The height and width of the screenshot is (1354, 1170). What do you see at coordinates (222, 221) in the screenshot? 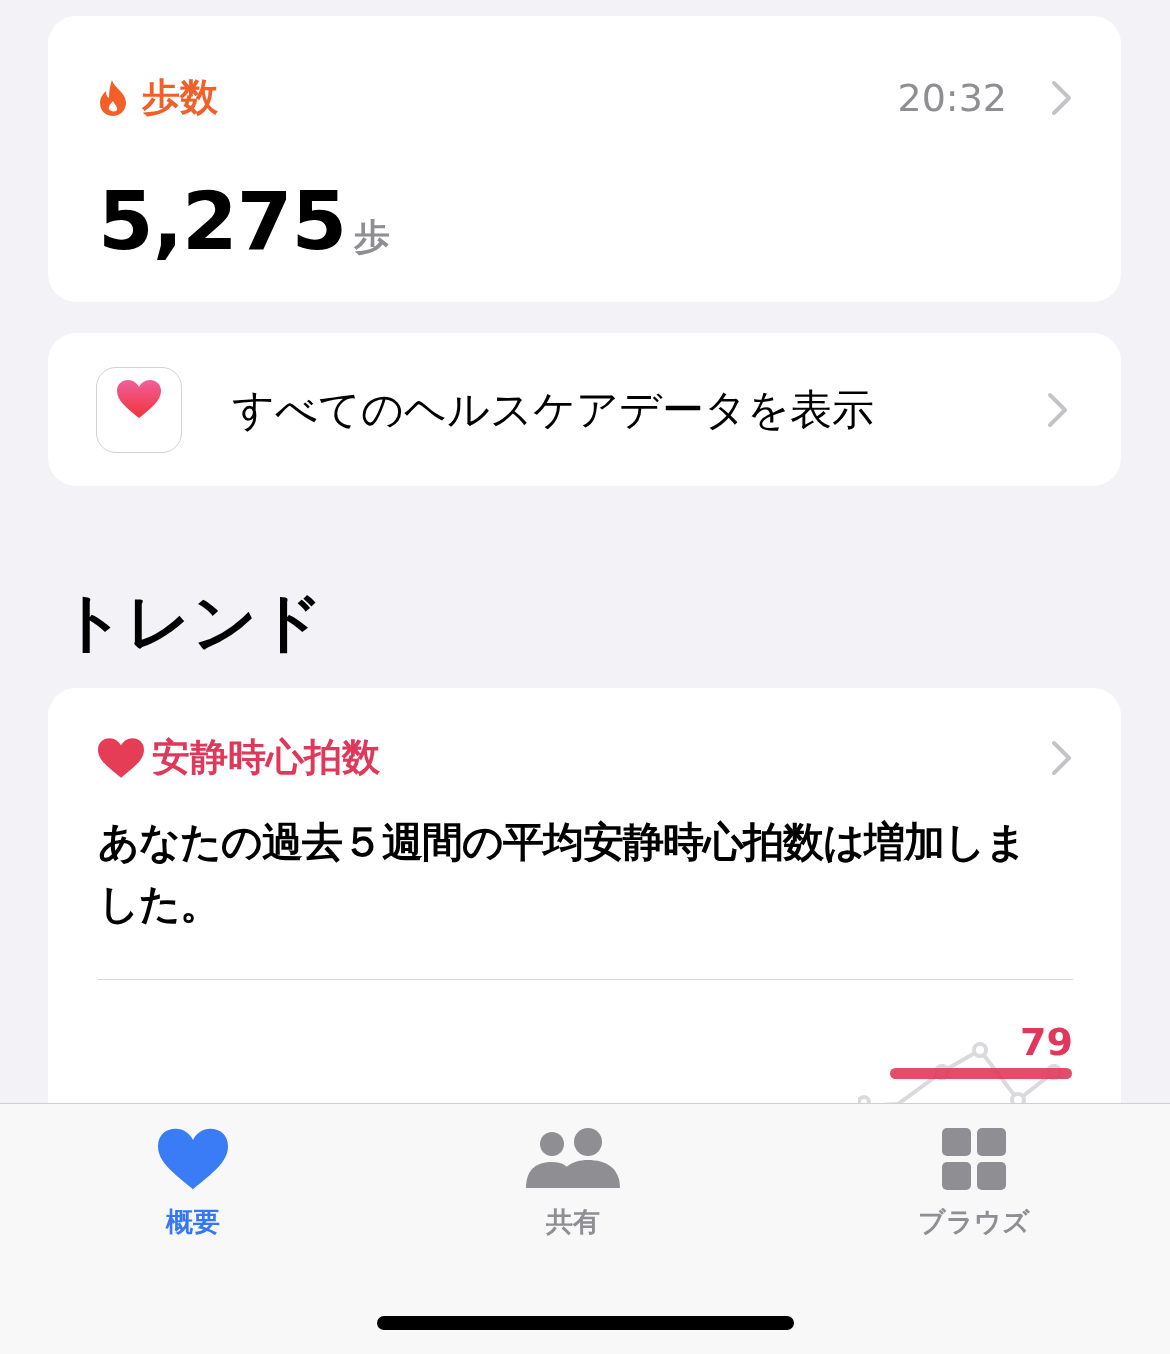
I see `step-count: 5,275` at bounding box center [222, 221].